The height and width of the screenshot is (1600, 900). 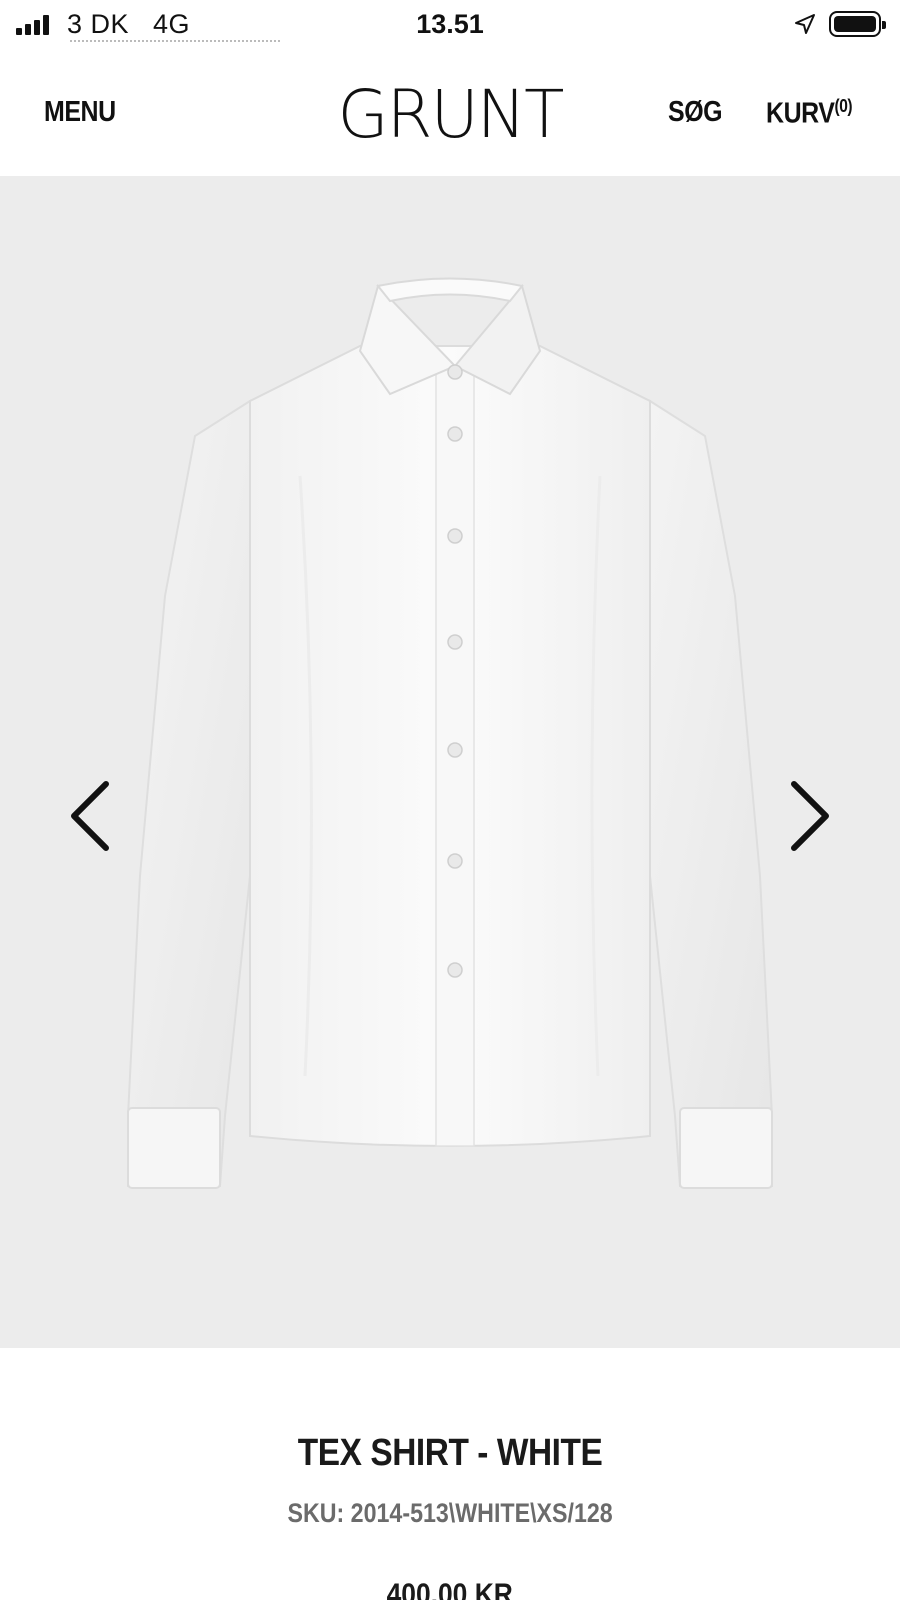 What do you see at coordinates (805, 24) in the screenshot?
I see `location-icon` at bounding box center [805, 24].